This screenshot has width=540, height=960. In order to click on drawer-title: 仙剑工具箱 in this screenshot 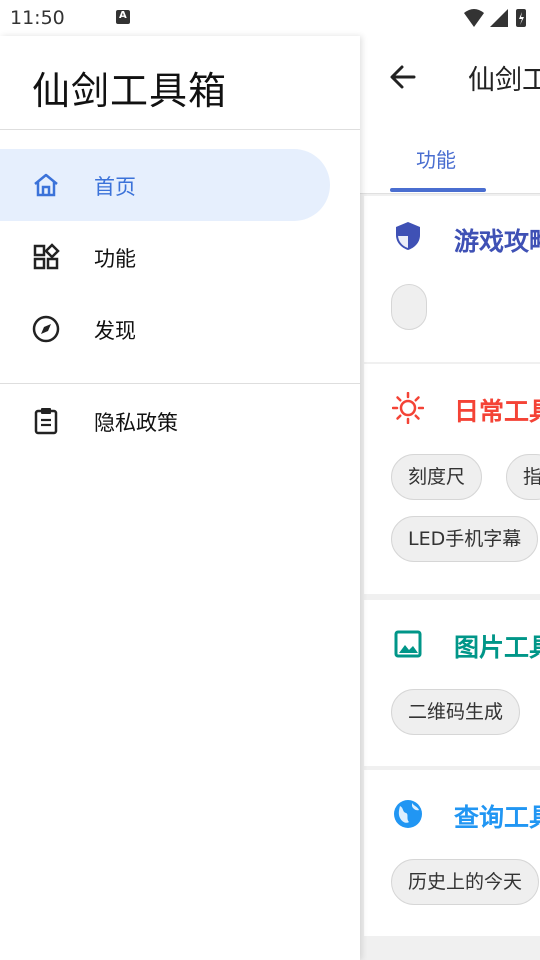, I will do `click(130, 91)`.